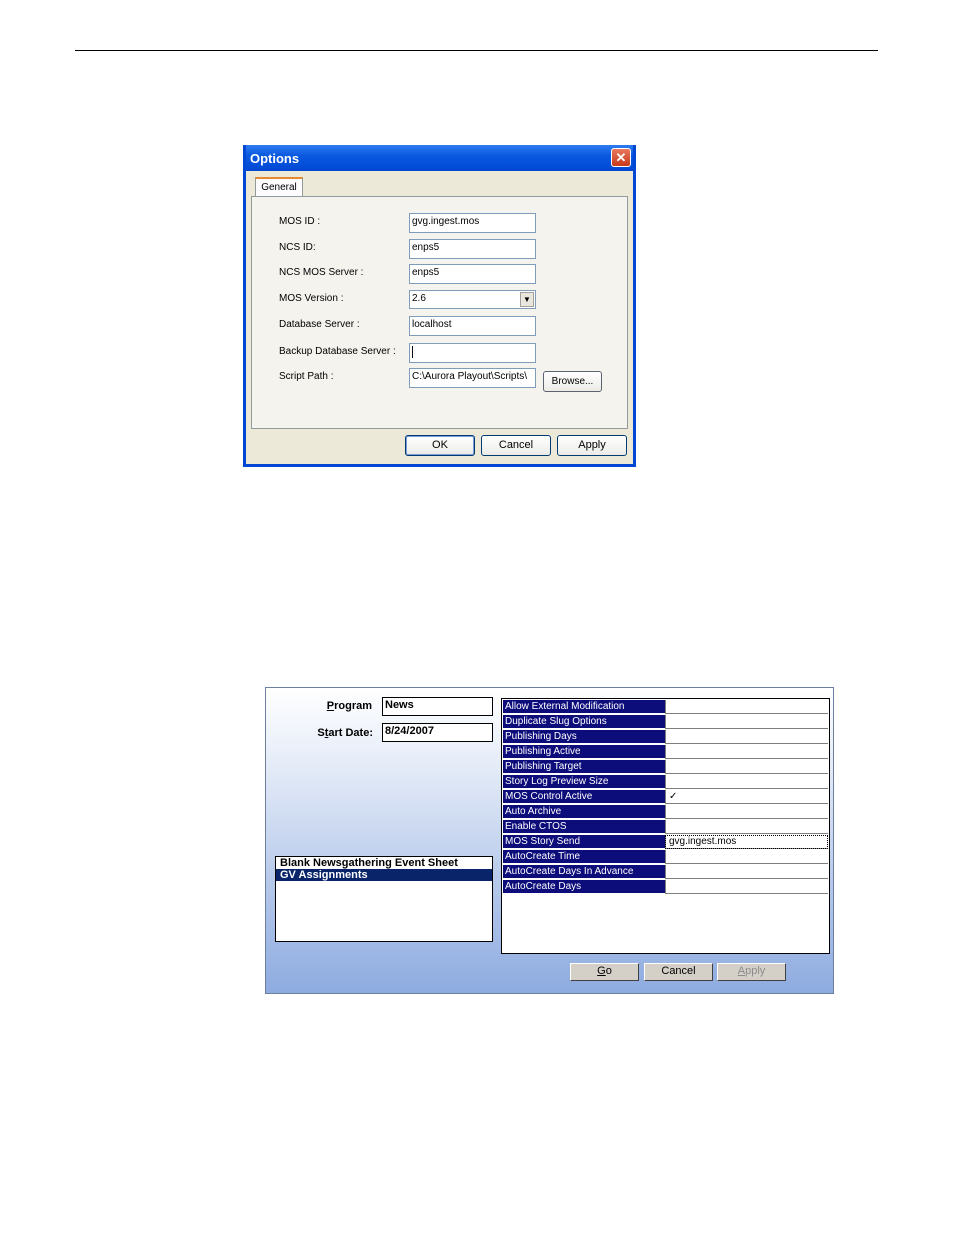 The width and height of the screenshot is (954, 1235). What do you see at coordinates (584, 707) in the screenshot?
I see `property-name: Allow External Modification` at bounding box center [584, 707].